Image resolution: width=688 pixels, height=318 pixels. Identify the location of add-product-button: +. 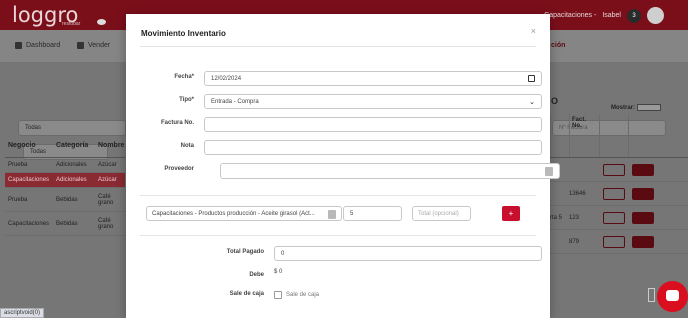
(511, 213).